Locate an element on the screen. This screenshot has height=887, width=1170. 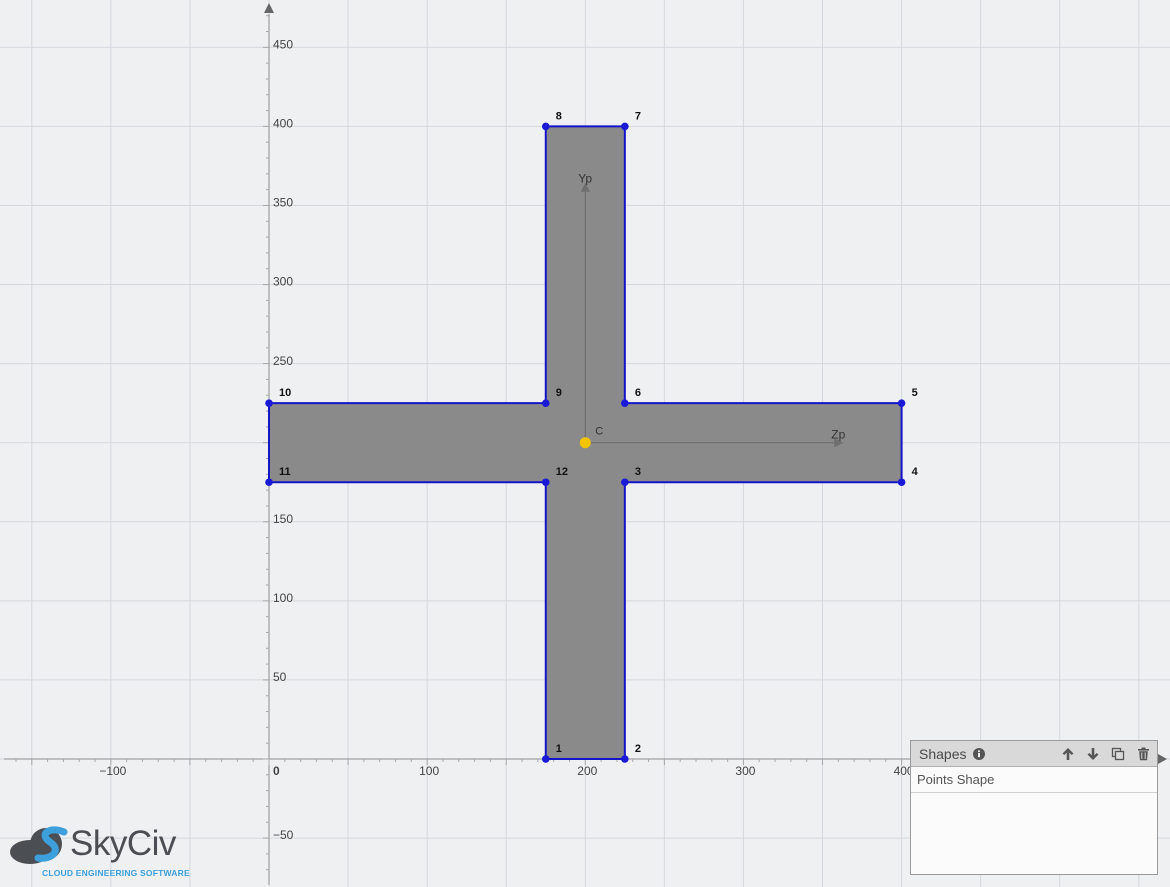
node-label: 4 is located at coordinates (915, 472).